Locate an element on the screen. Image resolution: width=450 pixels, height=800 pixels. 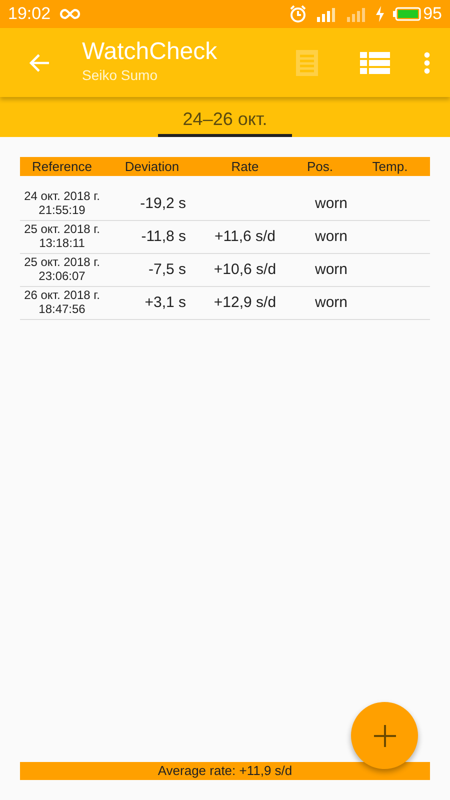
plus-icon is located at coordinates (384, 736).